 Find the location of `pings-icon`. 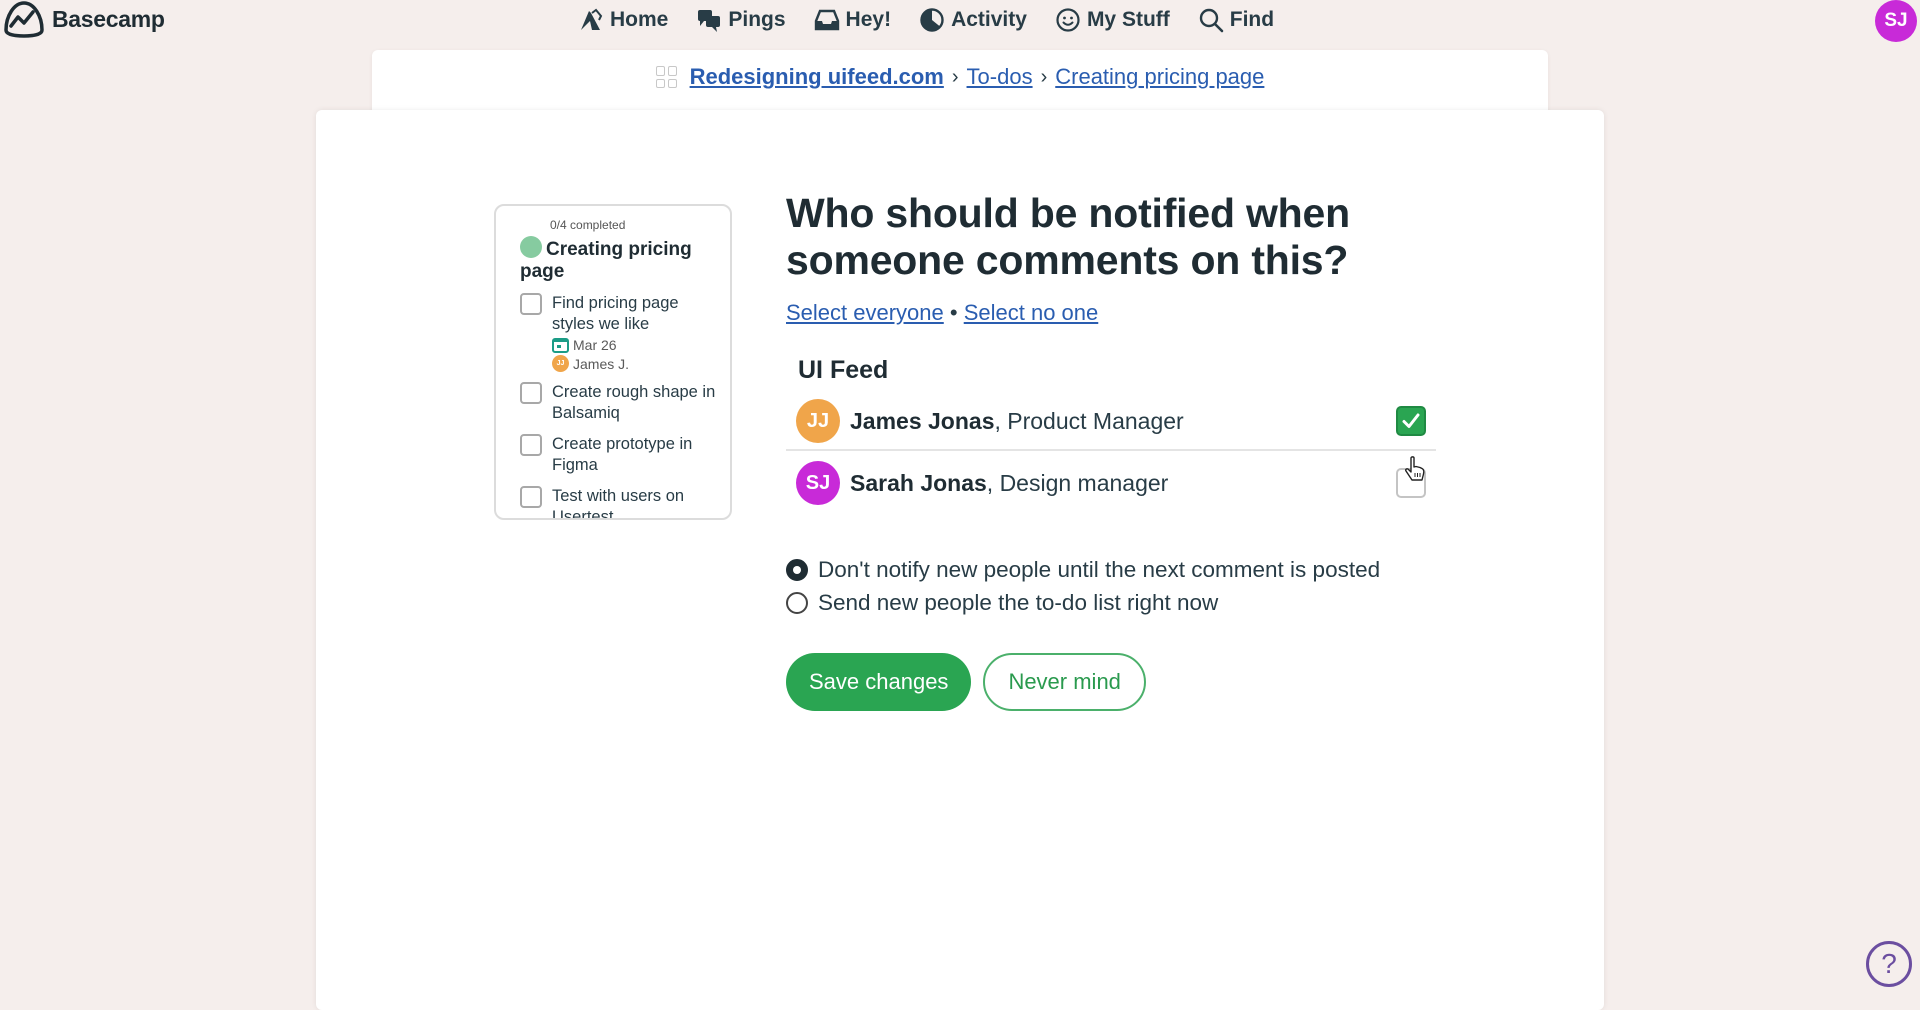

pings-icon is located at coordinates (709, 21).